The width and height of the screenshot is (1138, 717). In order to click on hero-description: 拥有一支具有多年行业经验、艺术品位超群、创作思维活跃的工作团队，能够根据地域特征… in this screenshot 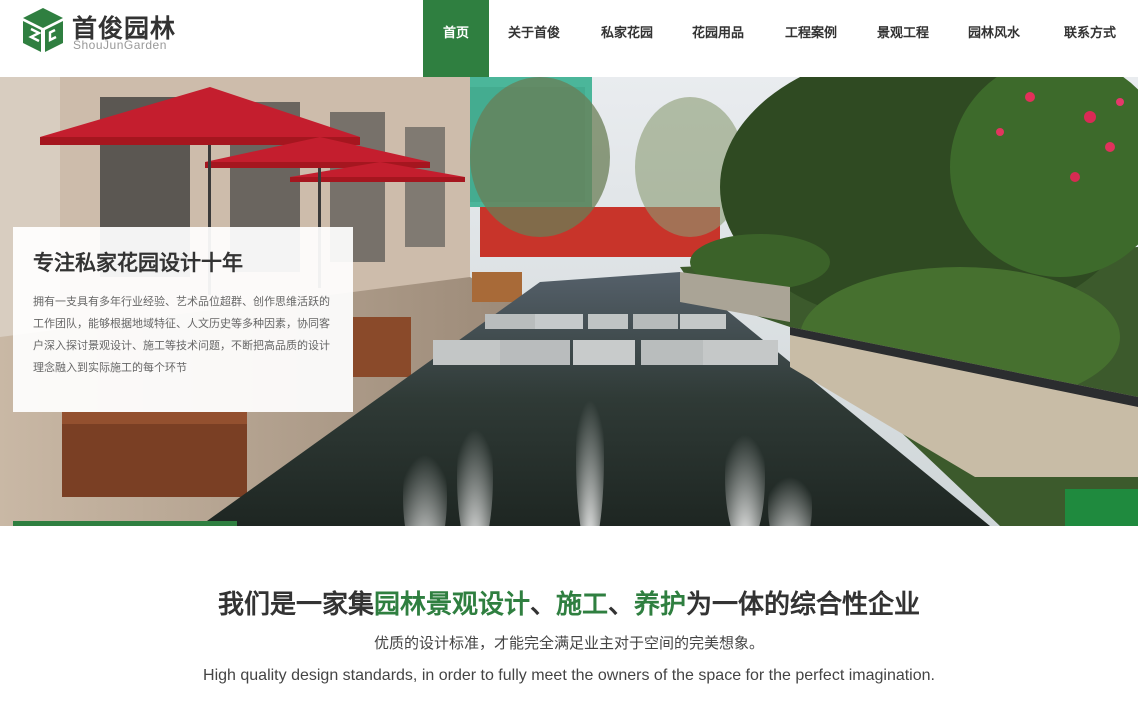, I will do `click(181, 334)`.